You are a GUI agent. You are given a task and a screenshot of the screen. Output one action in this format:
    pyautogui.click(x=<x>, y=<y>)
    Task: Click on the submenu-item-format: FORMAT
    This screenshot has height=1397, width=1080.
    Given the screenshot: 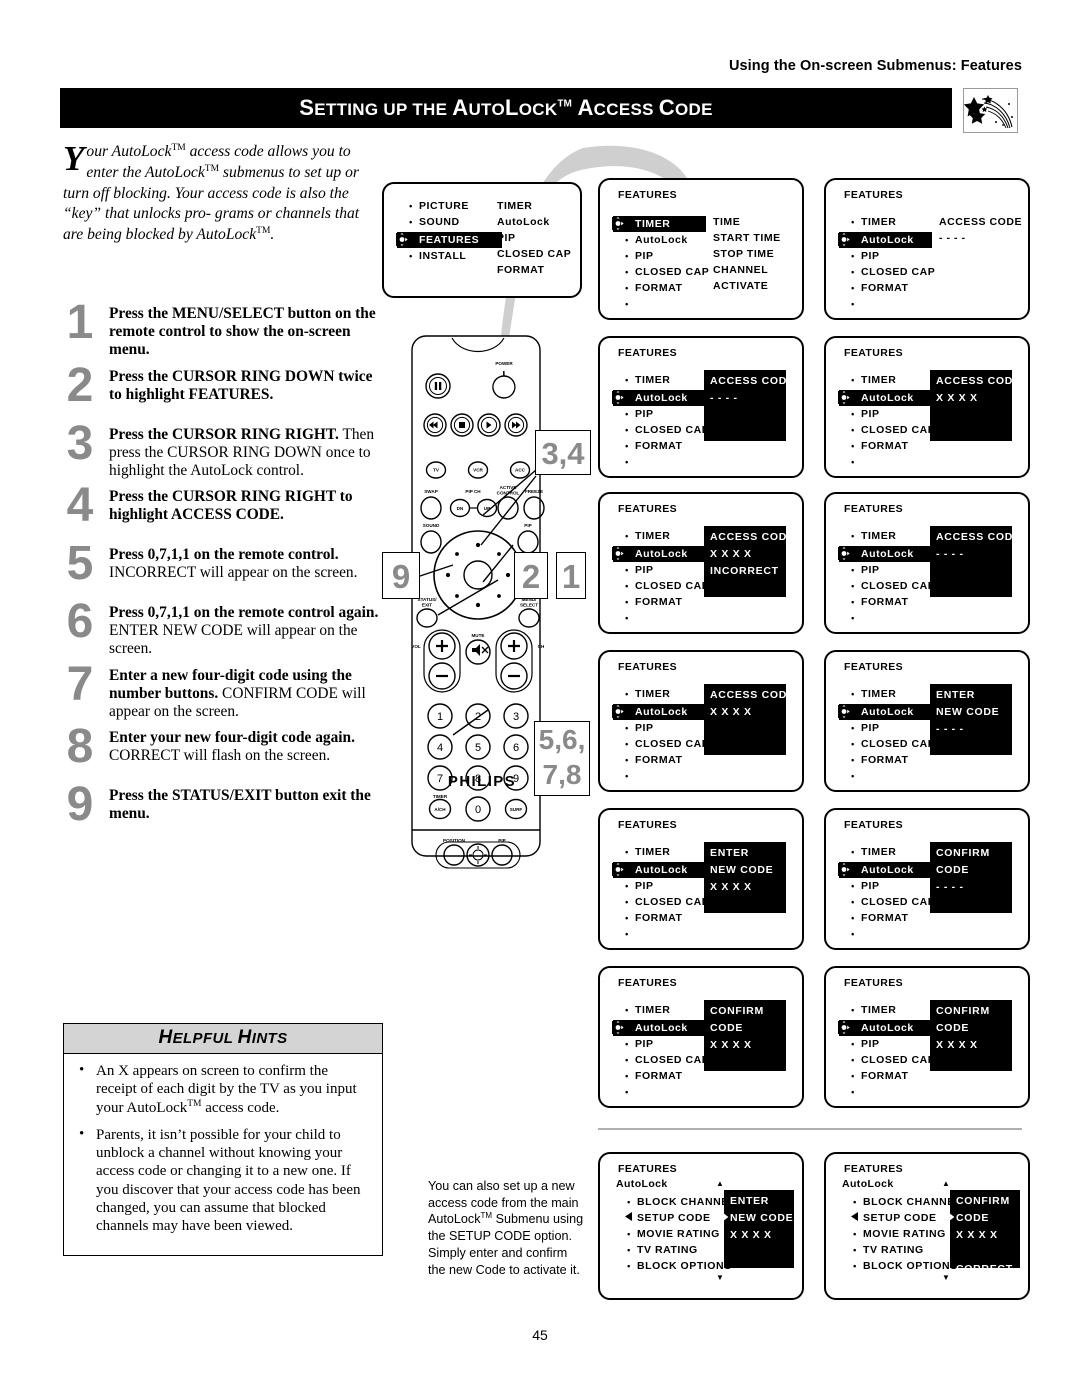 What is the action you would take?
    pyautogui.click(x=534, y=270)
    